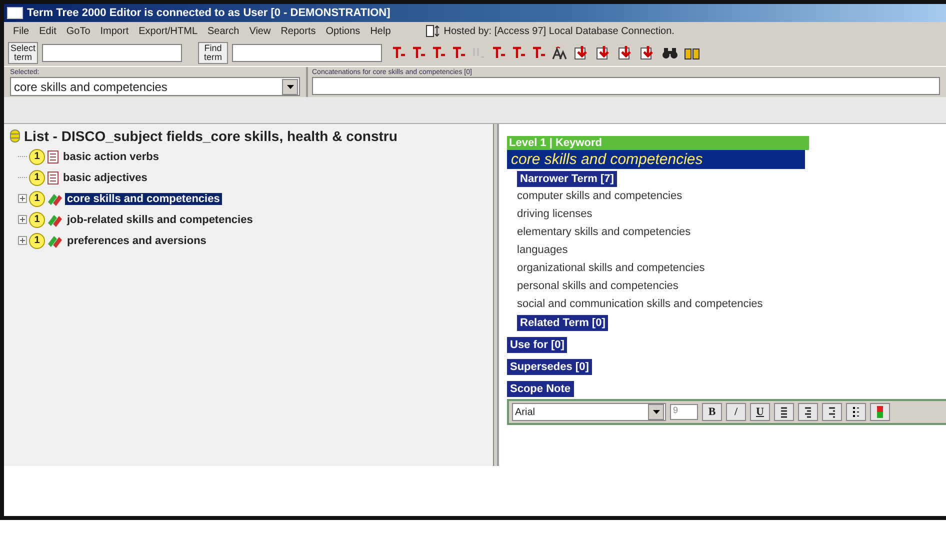  Describe the element at coordinates (48, 31) in the screenshot. I see `menu-item: Edit` at that location.